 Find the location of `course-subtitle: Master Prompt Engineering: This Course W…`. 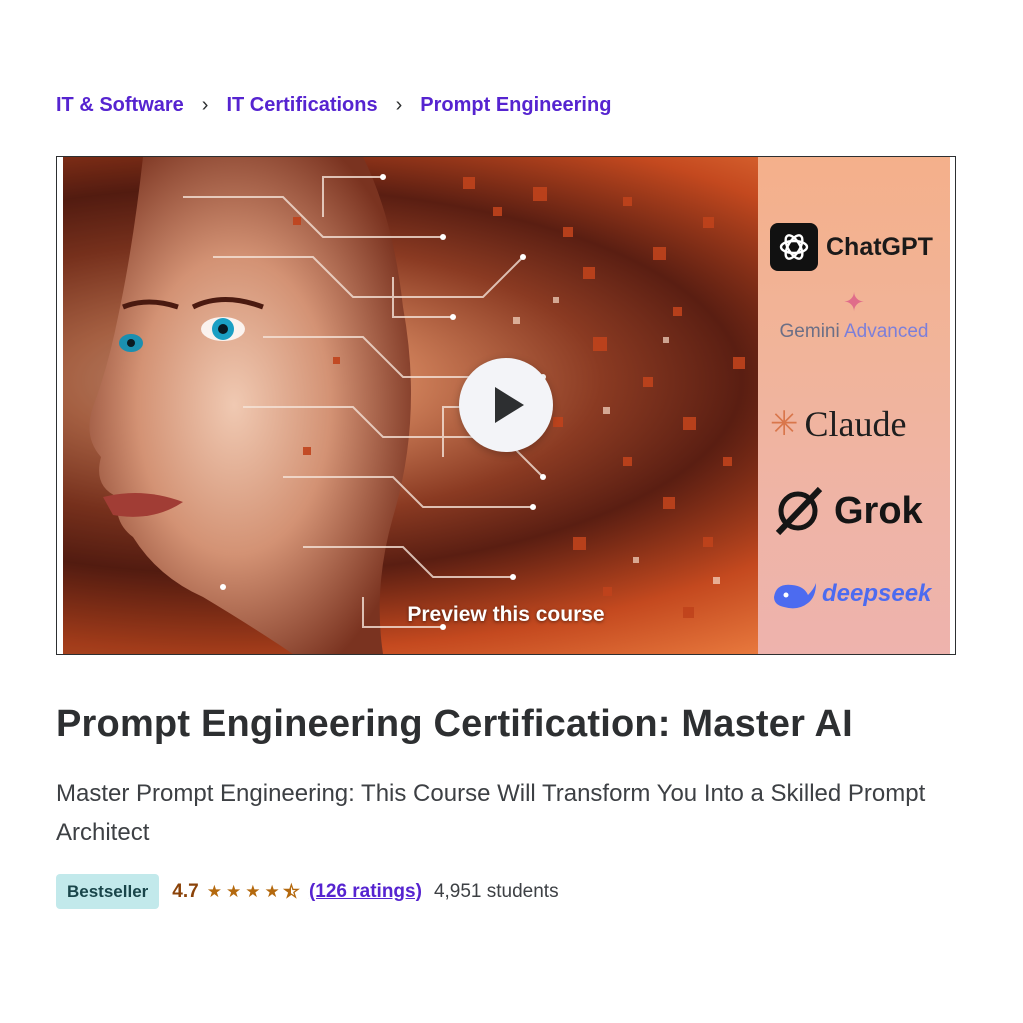

course-subtitle: Master Prompt Engineering: This Course W… is located at coordinates (491, 813).